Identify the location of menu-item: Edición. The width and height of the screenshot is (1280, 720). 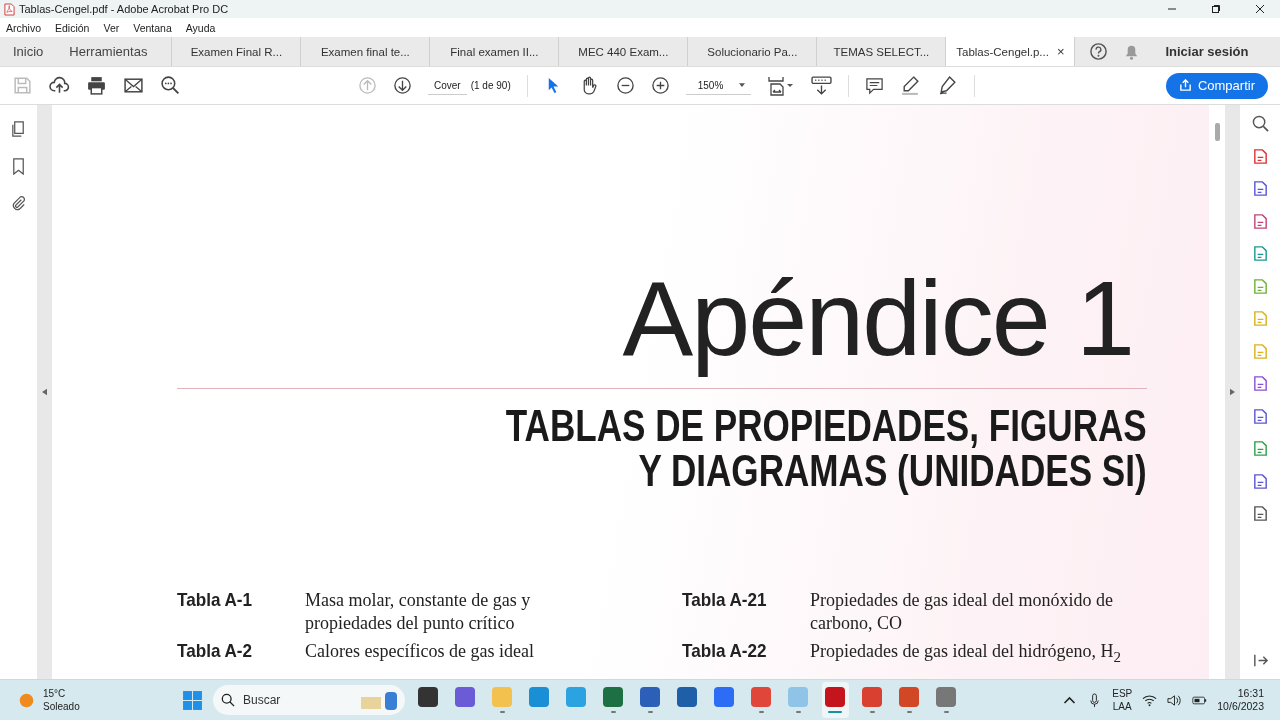
(72, 27).